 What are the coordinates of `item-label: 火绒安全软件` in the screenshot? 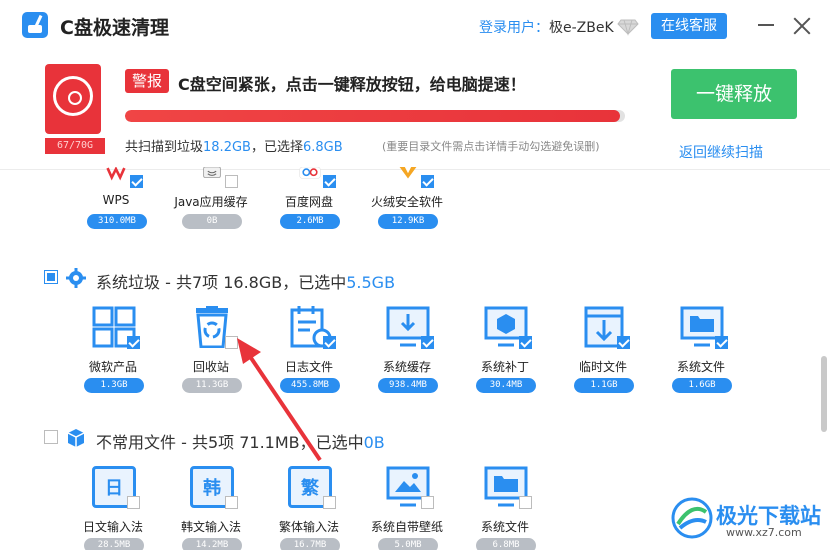 It's located at (406, 202).